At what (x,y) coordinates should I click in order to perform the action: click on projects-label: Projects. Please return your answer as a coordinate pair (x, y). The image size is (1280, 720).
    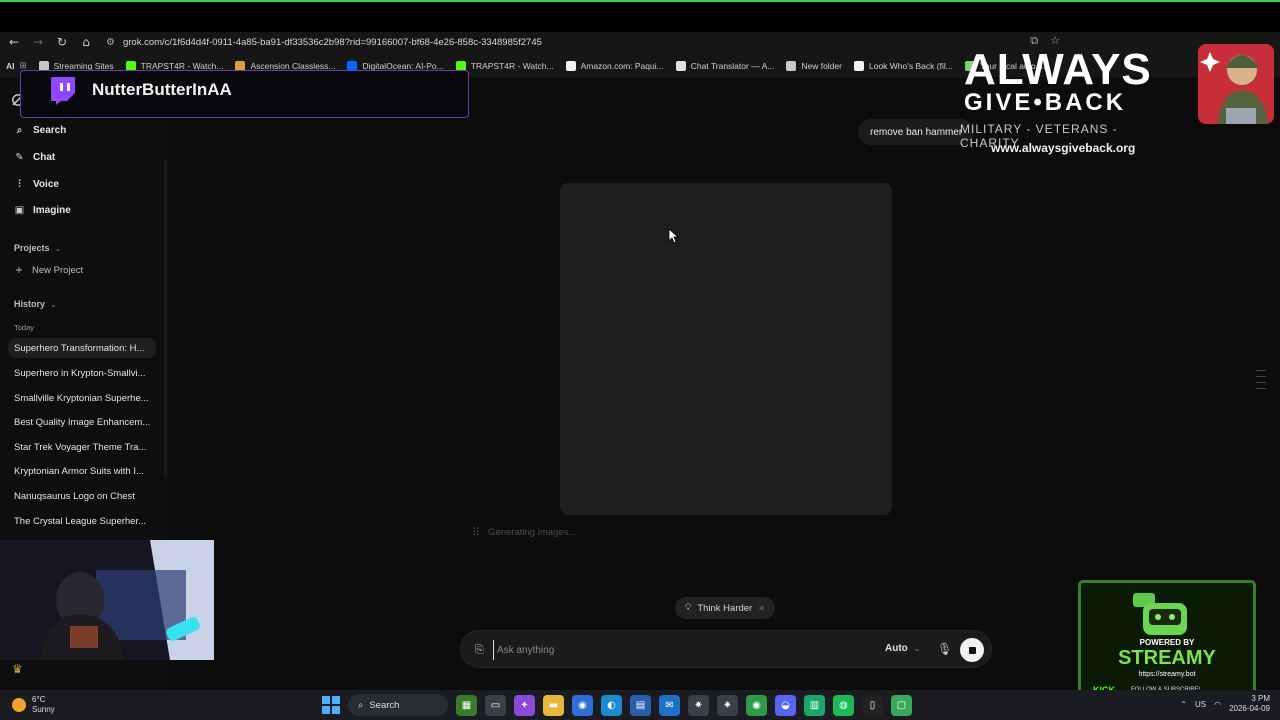
    Looking at the image, I should click on (32, 248).